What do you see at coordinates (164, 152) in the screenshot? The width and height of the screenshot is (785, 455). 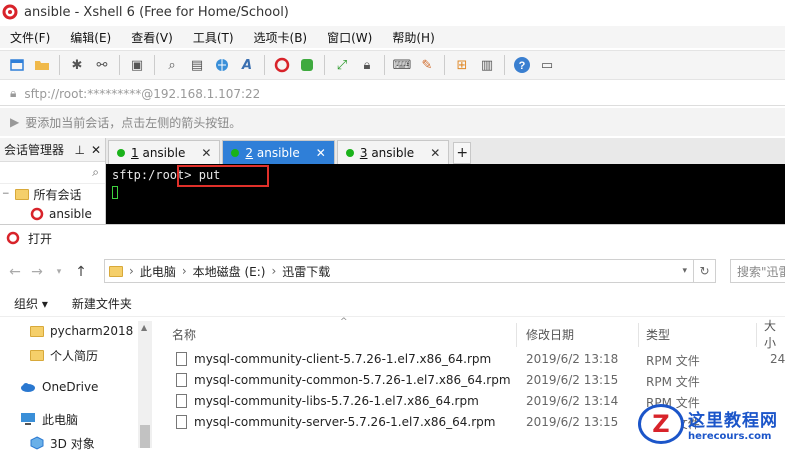 I see `tab-1-ansible: 1 ansible ✕` at bounding box center [164, 152].